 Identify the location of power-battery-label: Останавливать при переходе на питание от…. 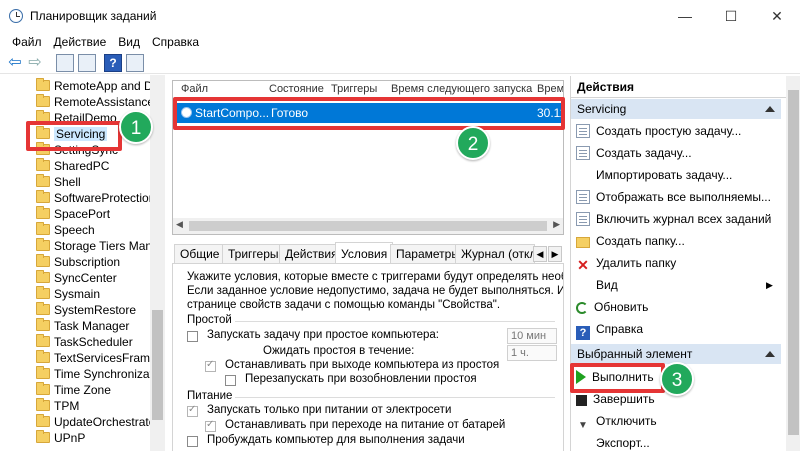
(365, 425).